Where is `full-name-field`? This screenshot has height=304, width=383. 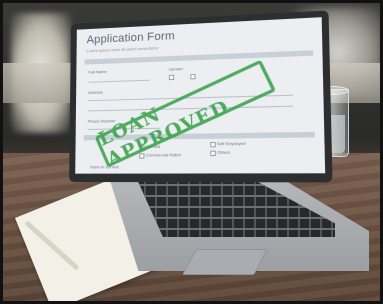 full-name-field is located at coordinates (119, 81).